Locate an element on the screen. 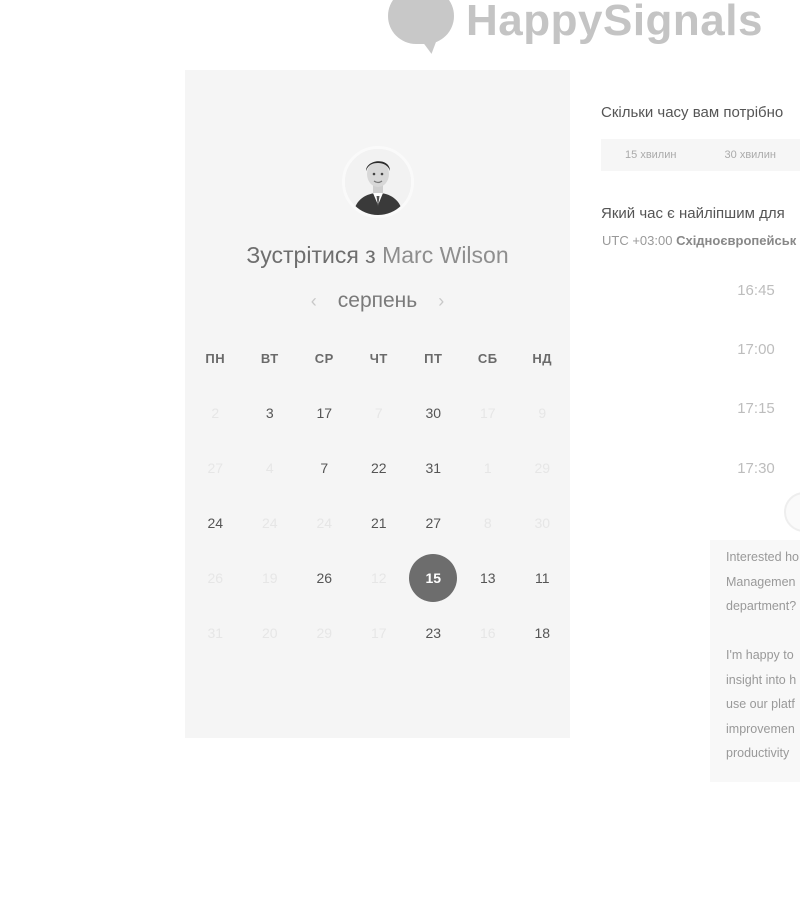 The width and height of the screenshot is (800, 900). calendar-week-row: 2 3 17 7 30 17 9 is located at coordinates (379, 412).